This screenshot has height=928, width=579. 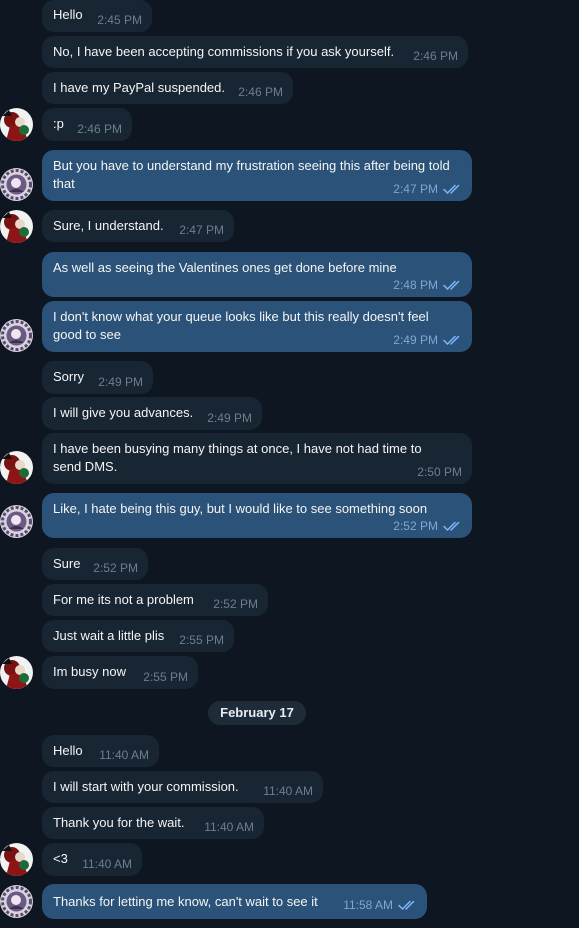 What do you see at coordinates (108, 225) in the screenshot?
I see `message-text: Sure, I understand.` at bounding box center [108, 225].